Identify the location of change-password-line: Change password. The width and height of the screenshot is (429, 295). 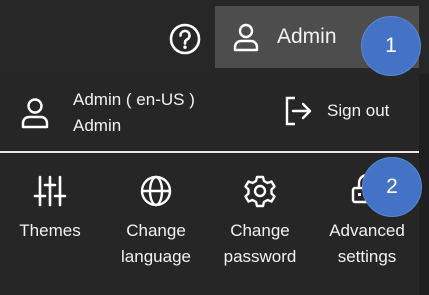
(260, 243).